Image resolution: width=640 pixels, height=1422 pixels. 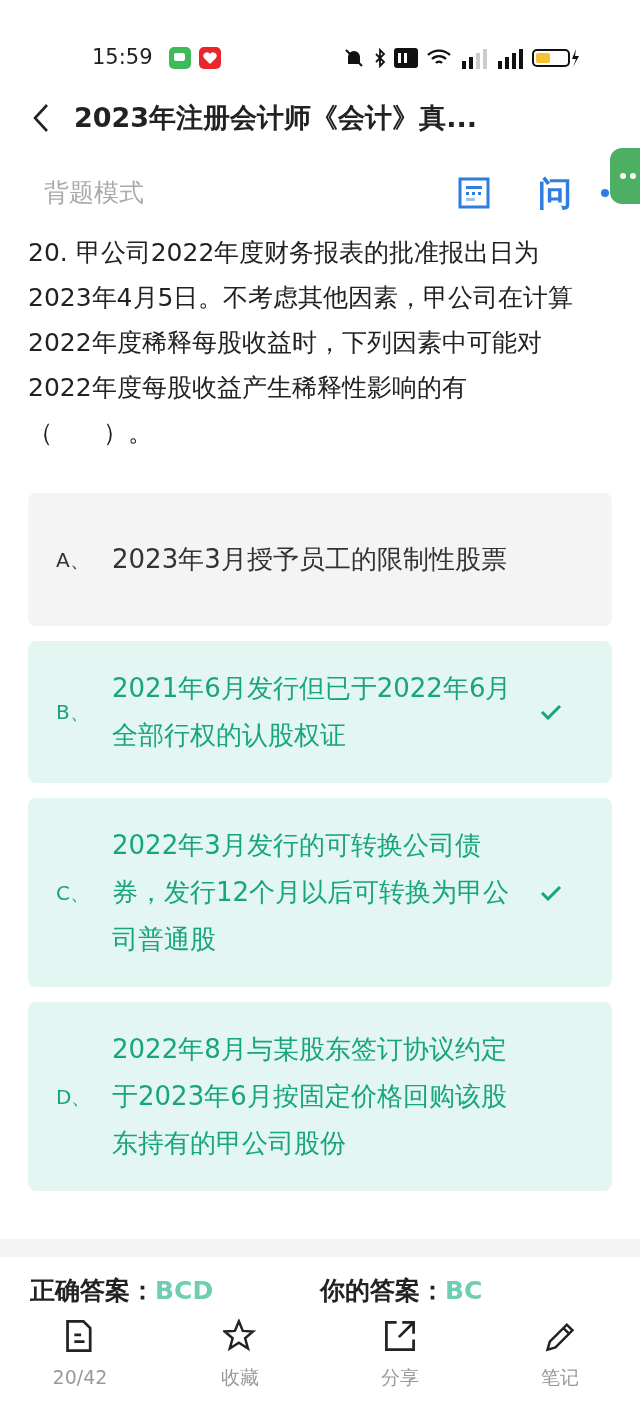 What do you see at coordinates (92, 1291) in the screenshot?
I see `answer-label: 正确答案：` at bounding box center [92, 1291].